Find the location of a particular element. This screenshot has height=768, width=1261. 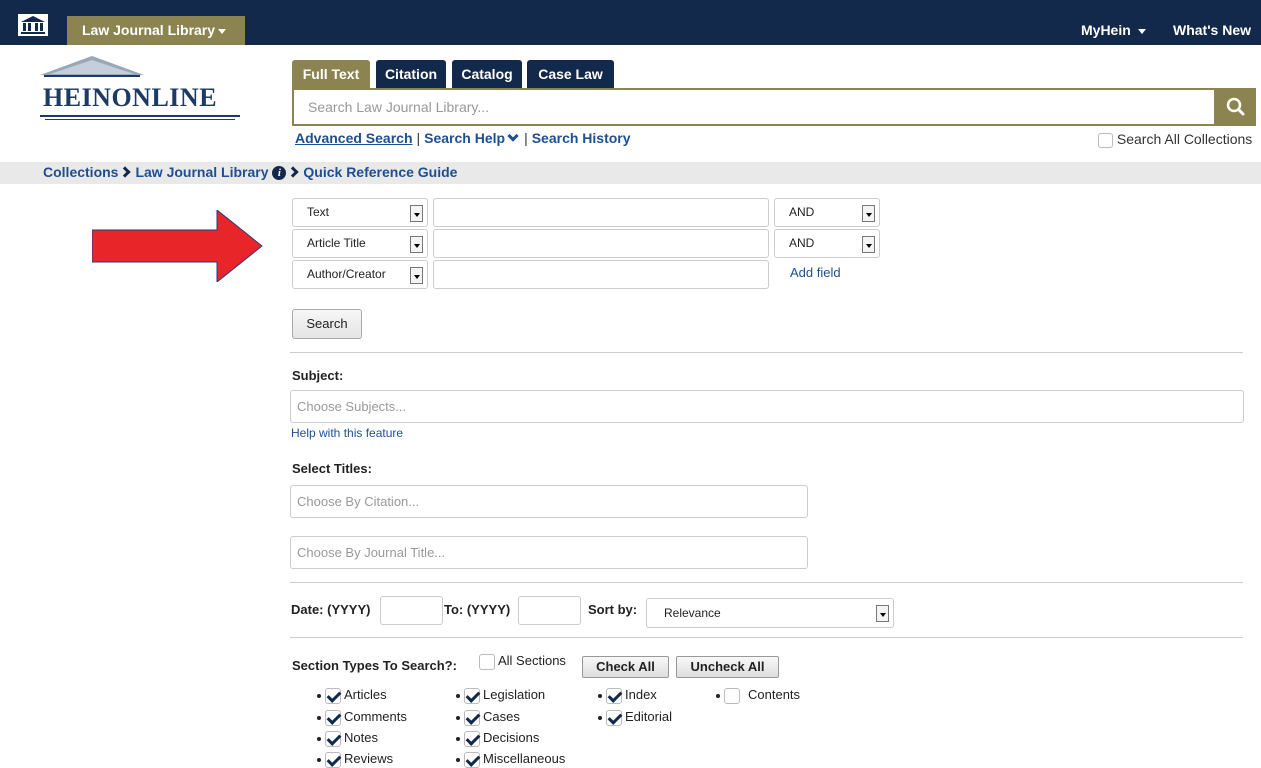

operator-select-1: AND is located at coordinates (827, 212).